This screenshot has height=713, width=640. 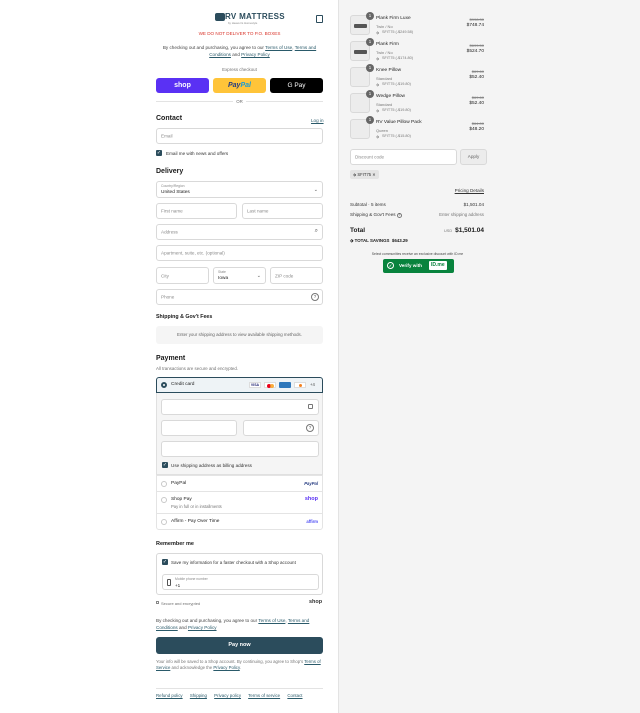 What do you see at coordinates (170, 171) in the screenshot?
I see `delivery-heading: Delivery` at bounding box center [170, 171].